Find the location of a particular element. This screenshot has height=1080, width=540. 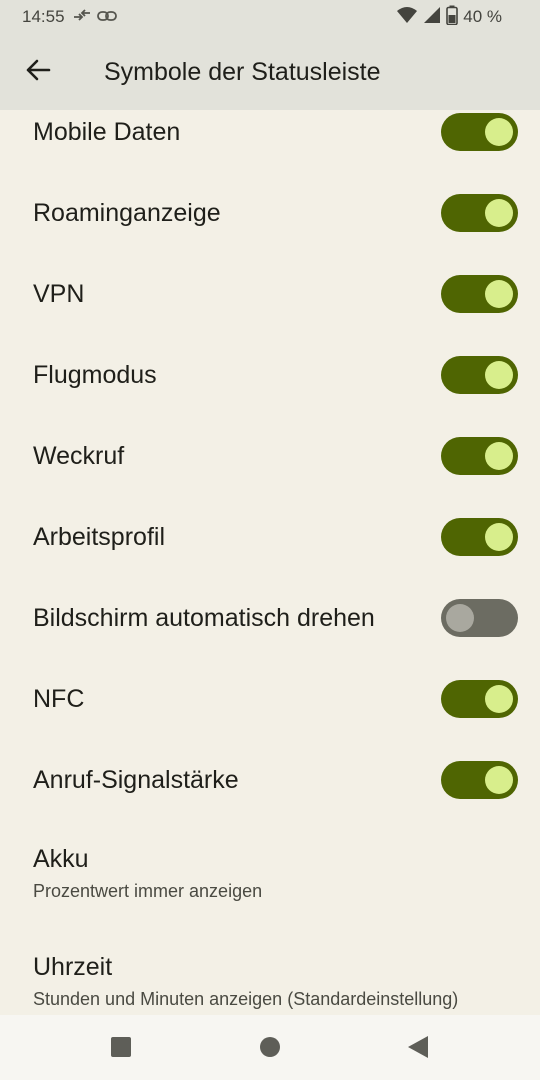

recents-square-icon is located at coordinates (121, 1049).